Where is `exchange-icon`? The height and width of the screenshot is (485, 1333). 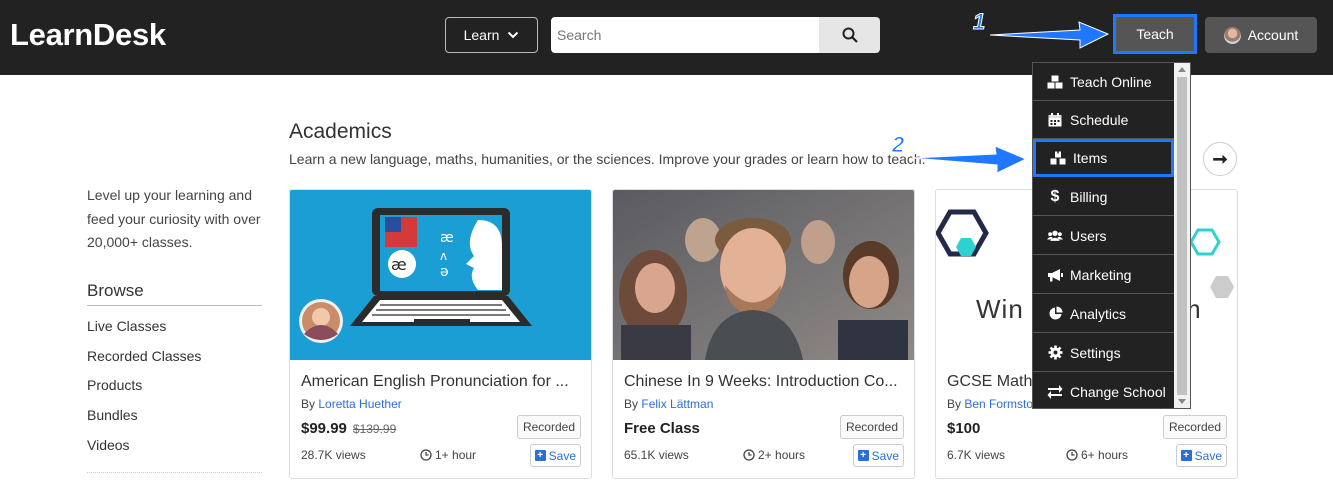 exchange-icon is located at coordinates (1055, 392).